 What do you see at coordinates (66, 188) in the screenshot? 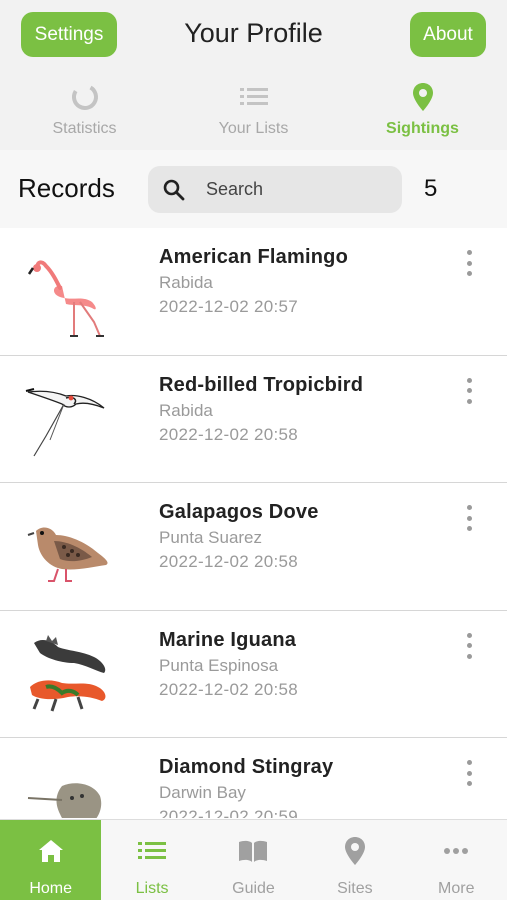
I see `records-title: Records` at bounding box center [66, 188].